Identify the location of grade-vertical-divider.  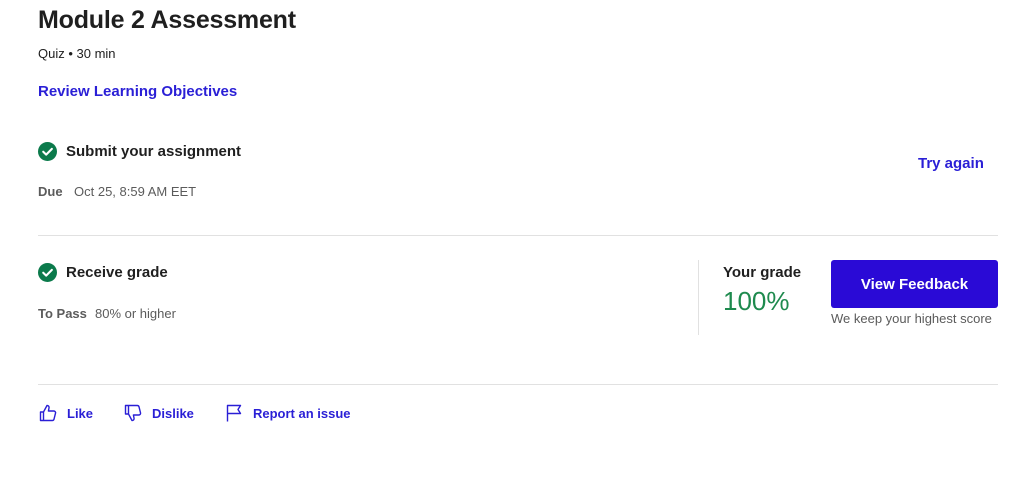
(698, 297).